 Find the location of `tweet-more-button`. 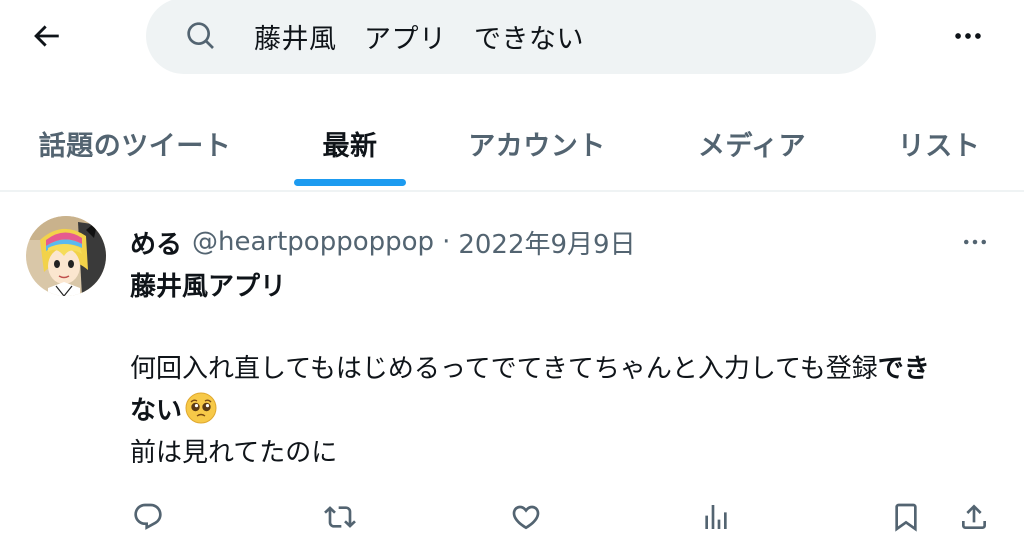

tweet-more-button is located at coordinates (975, 242).